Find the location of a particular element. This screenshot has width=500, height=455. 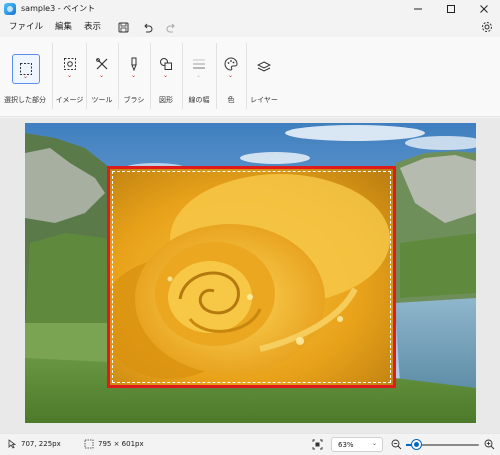

save-icon is located at coordinates (123, 27).